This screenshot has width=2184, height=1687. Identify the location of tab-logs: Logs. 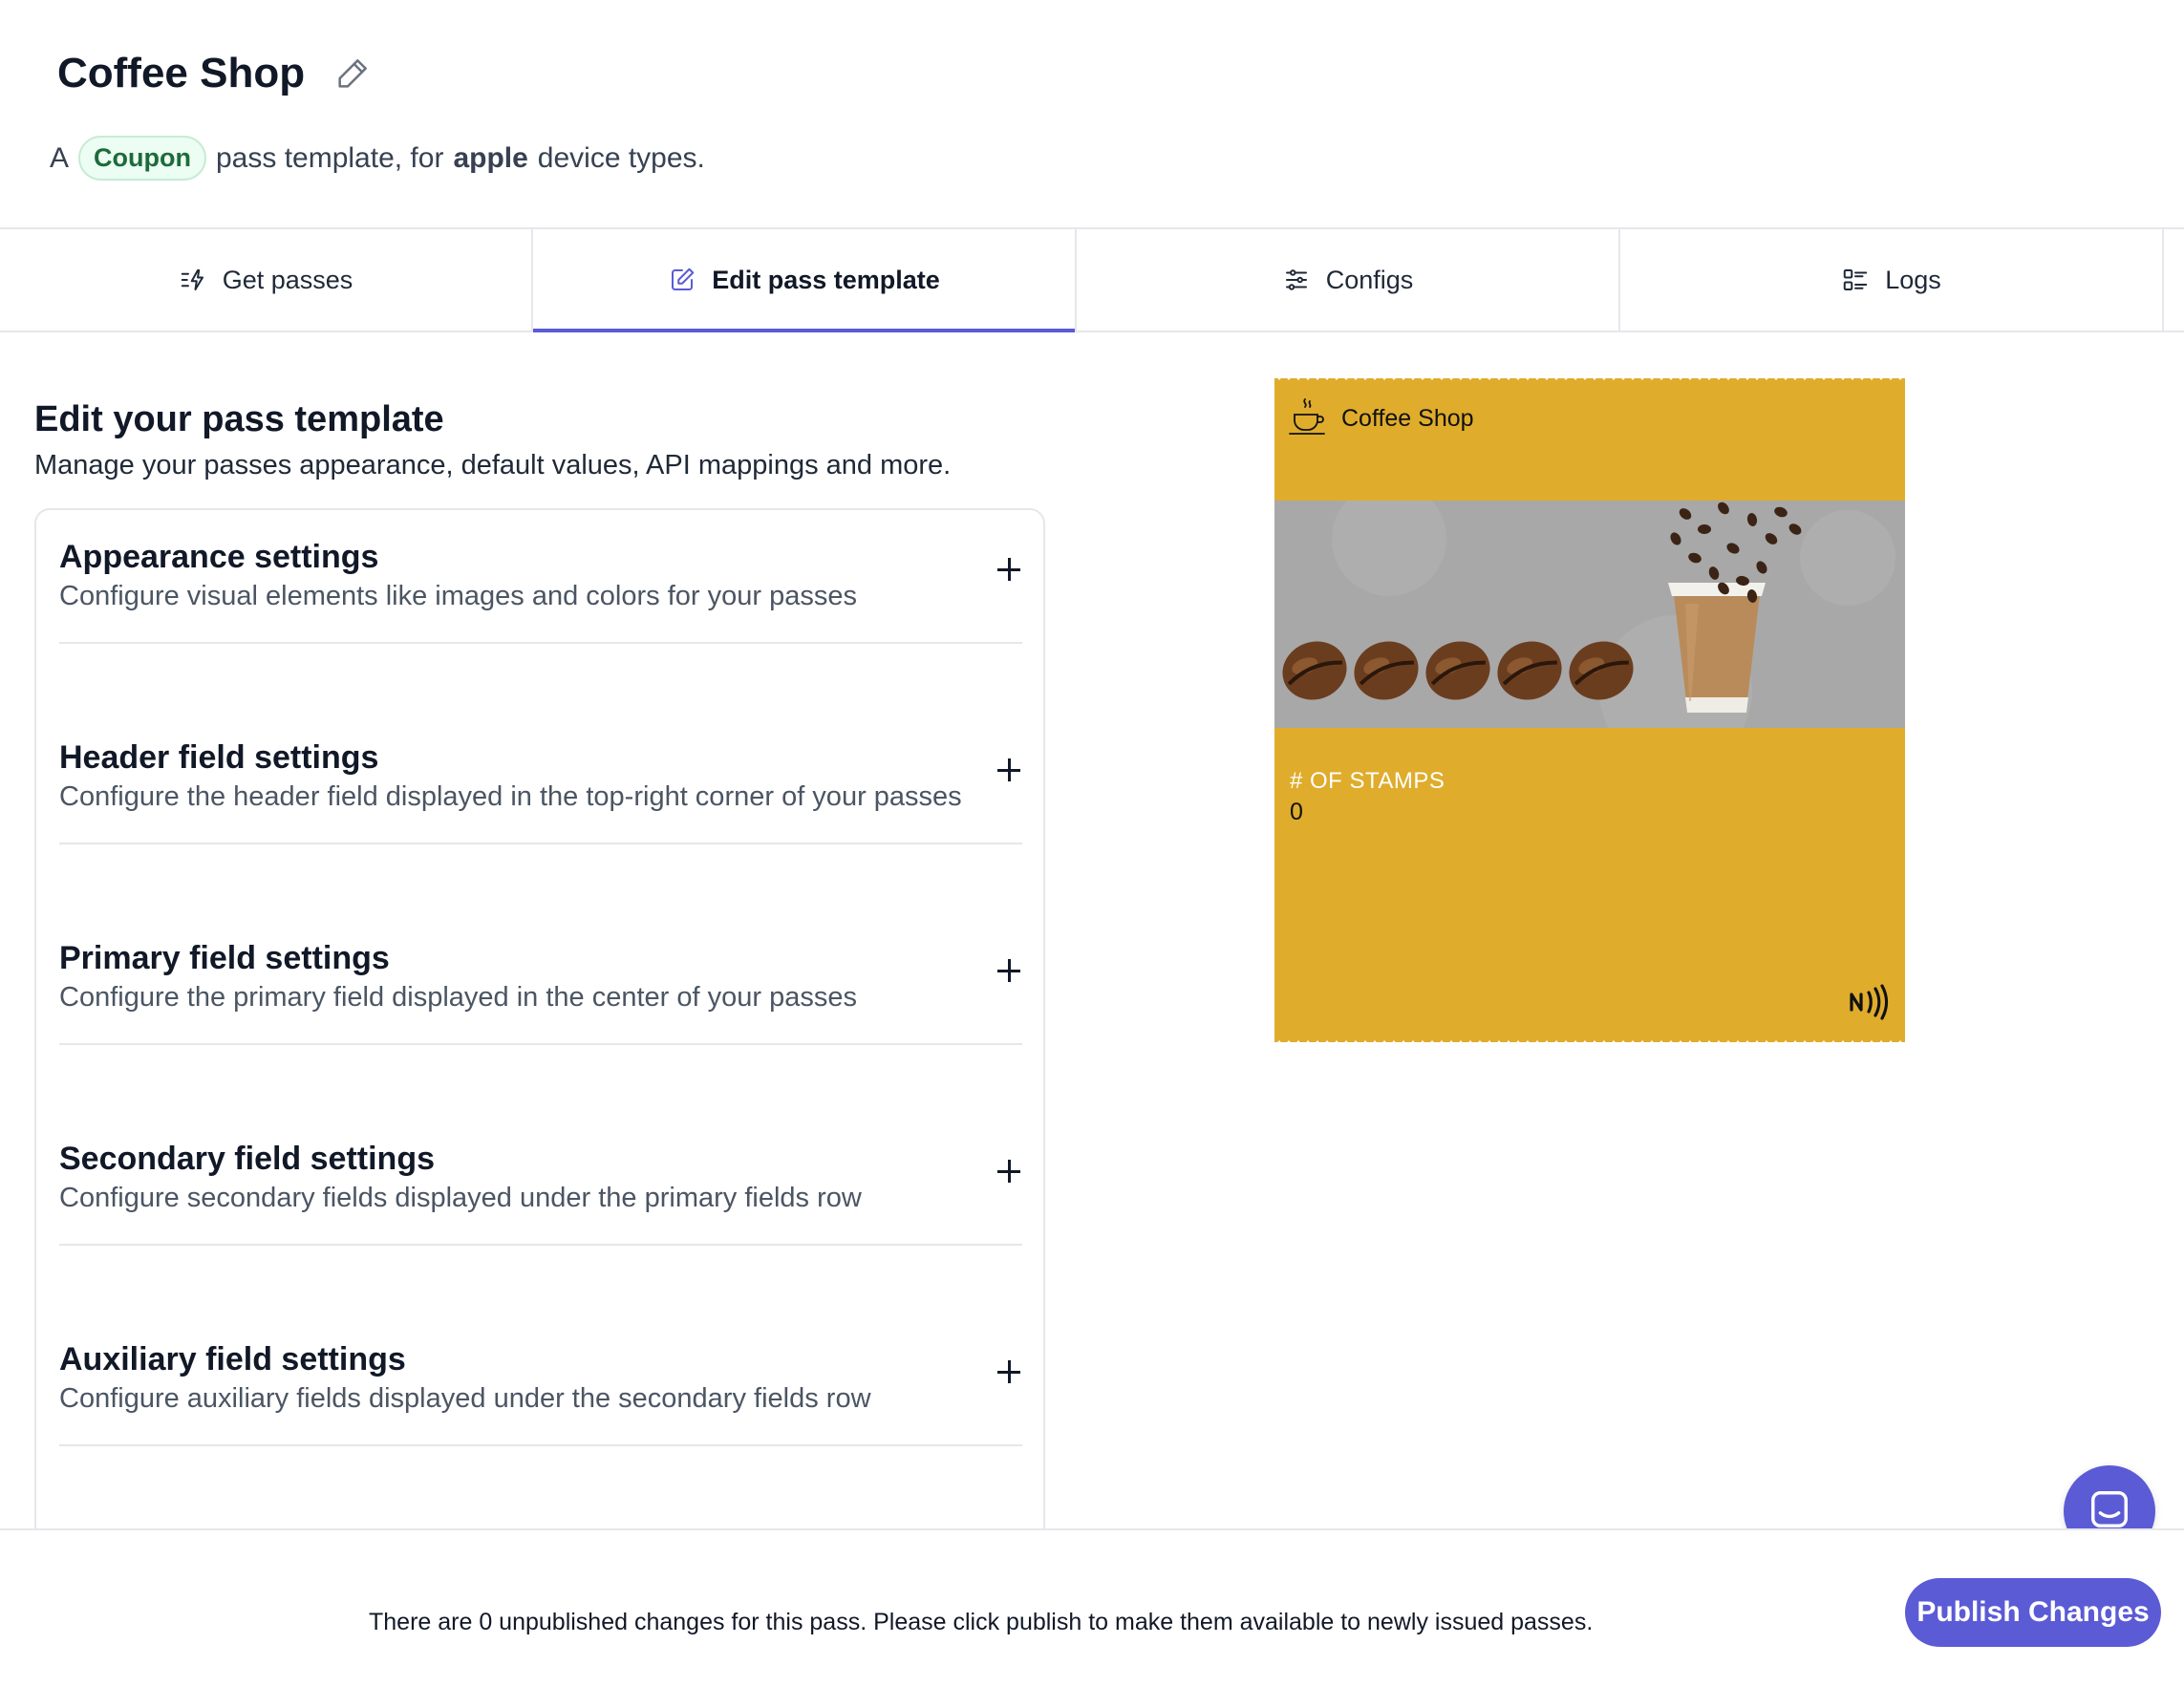
(1892, 280).